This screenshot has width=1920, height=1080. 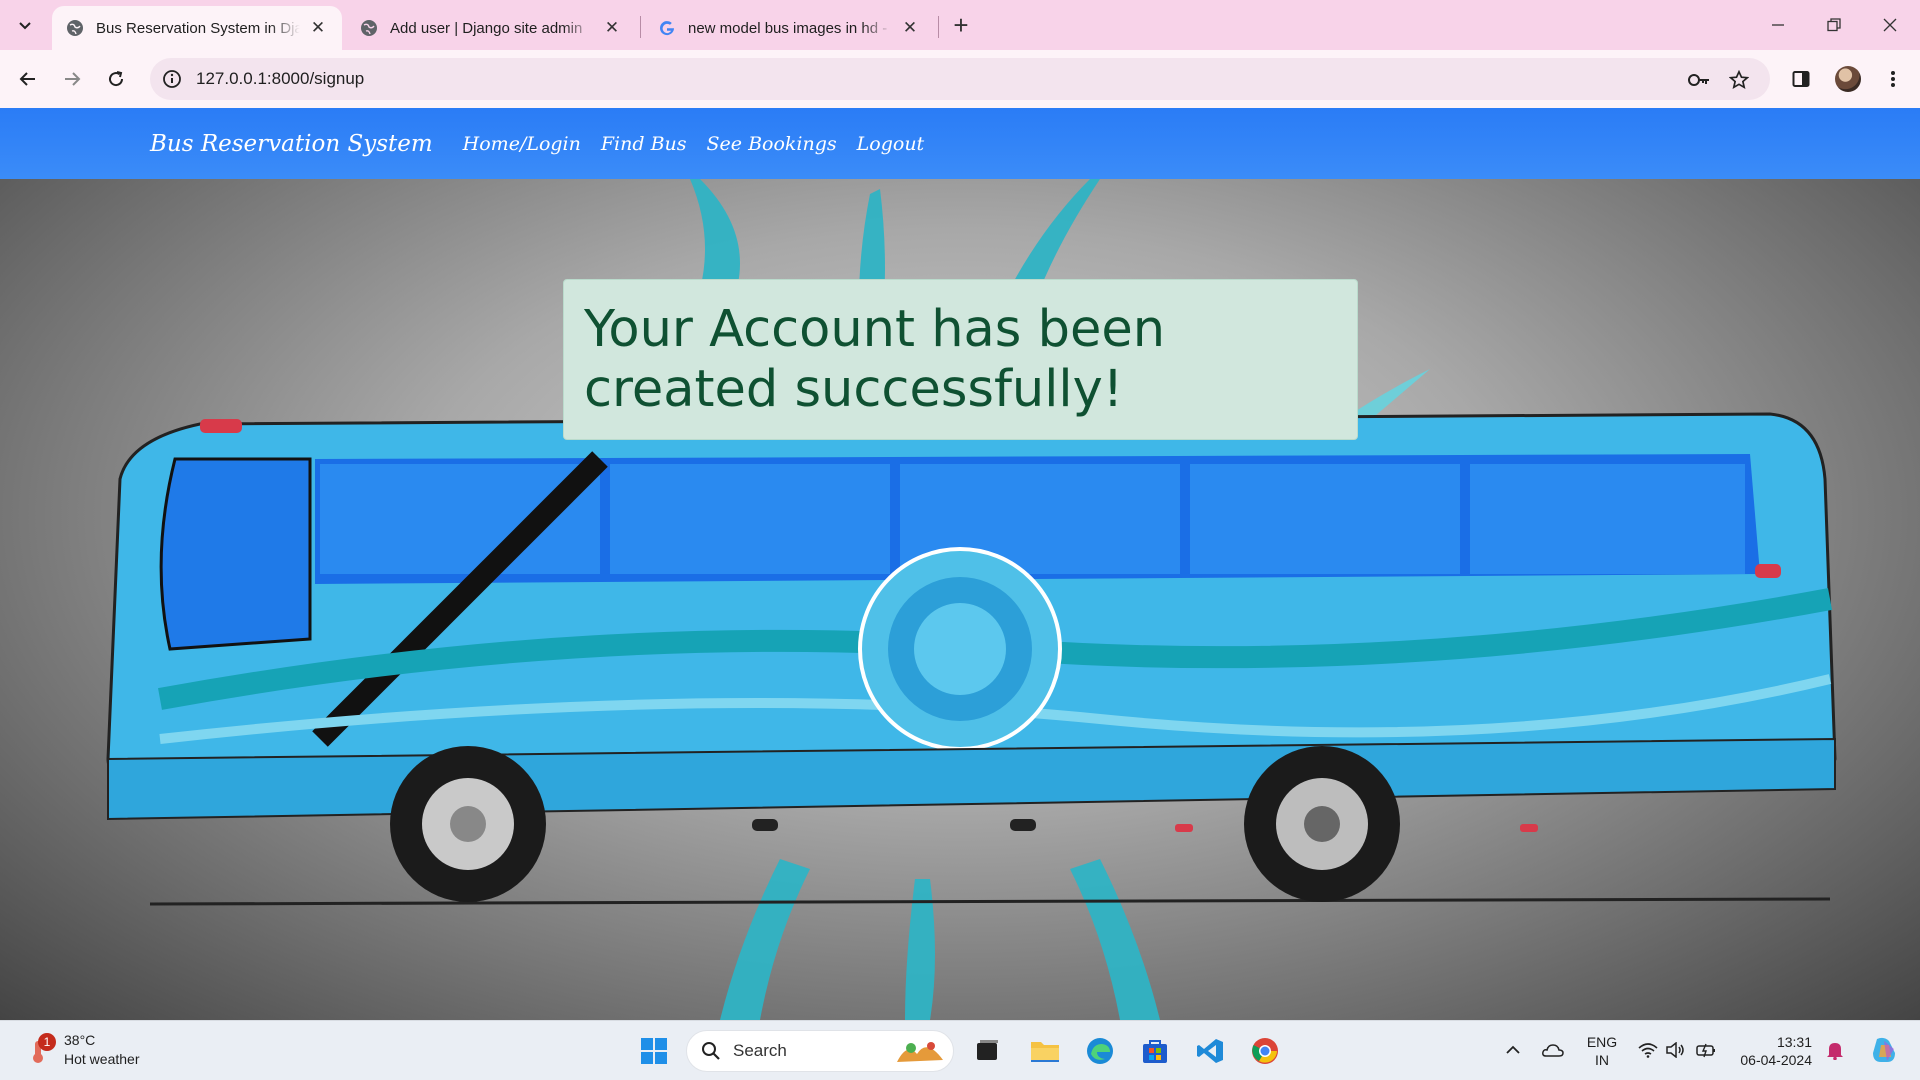 I want to click on windows-start-icon, so click(x=654, y=1051).